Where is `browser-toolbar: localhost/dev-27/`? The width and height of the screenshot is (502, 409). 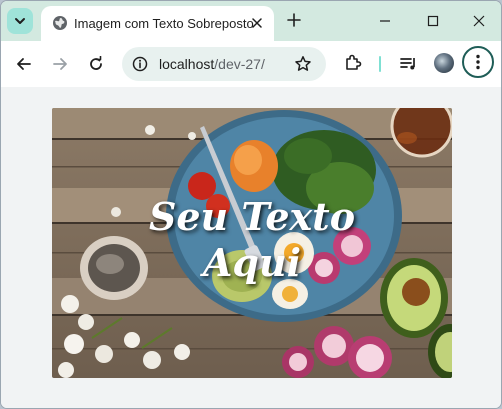 browser-toolbar: localhost/dev-27/ is located at coordinates (251, 64).